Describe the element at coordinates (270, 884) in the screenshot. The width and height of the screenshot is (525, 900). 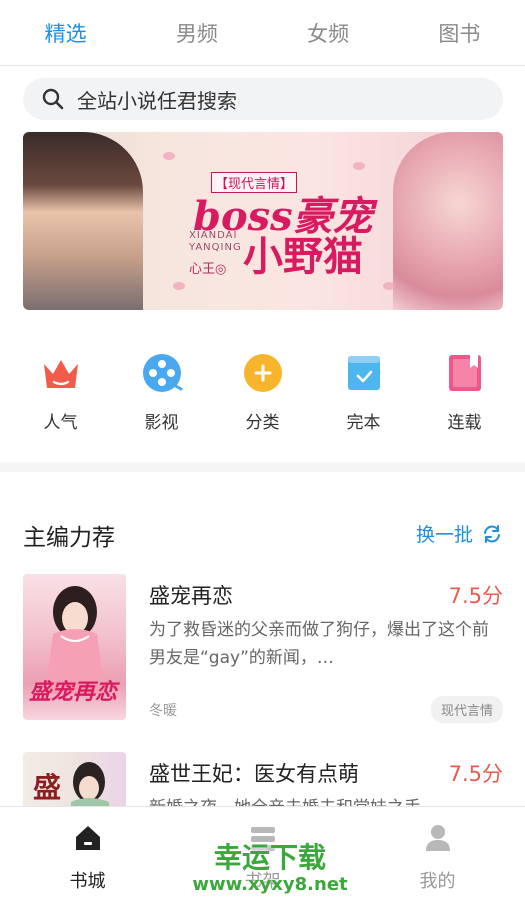
I see `watermark-line2: www.xyxy8.net` at that location.